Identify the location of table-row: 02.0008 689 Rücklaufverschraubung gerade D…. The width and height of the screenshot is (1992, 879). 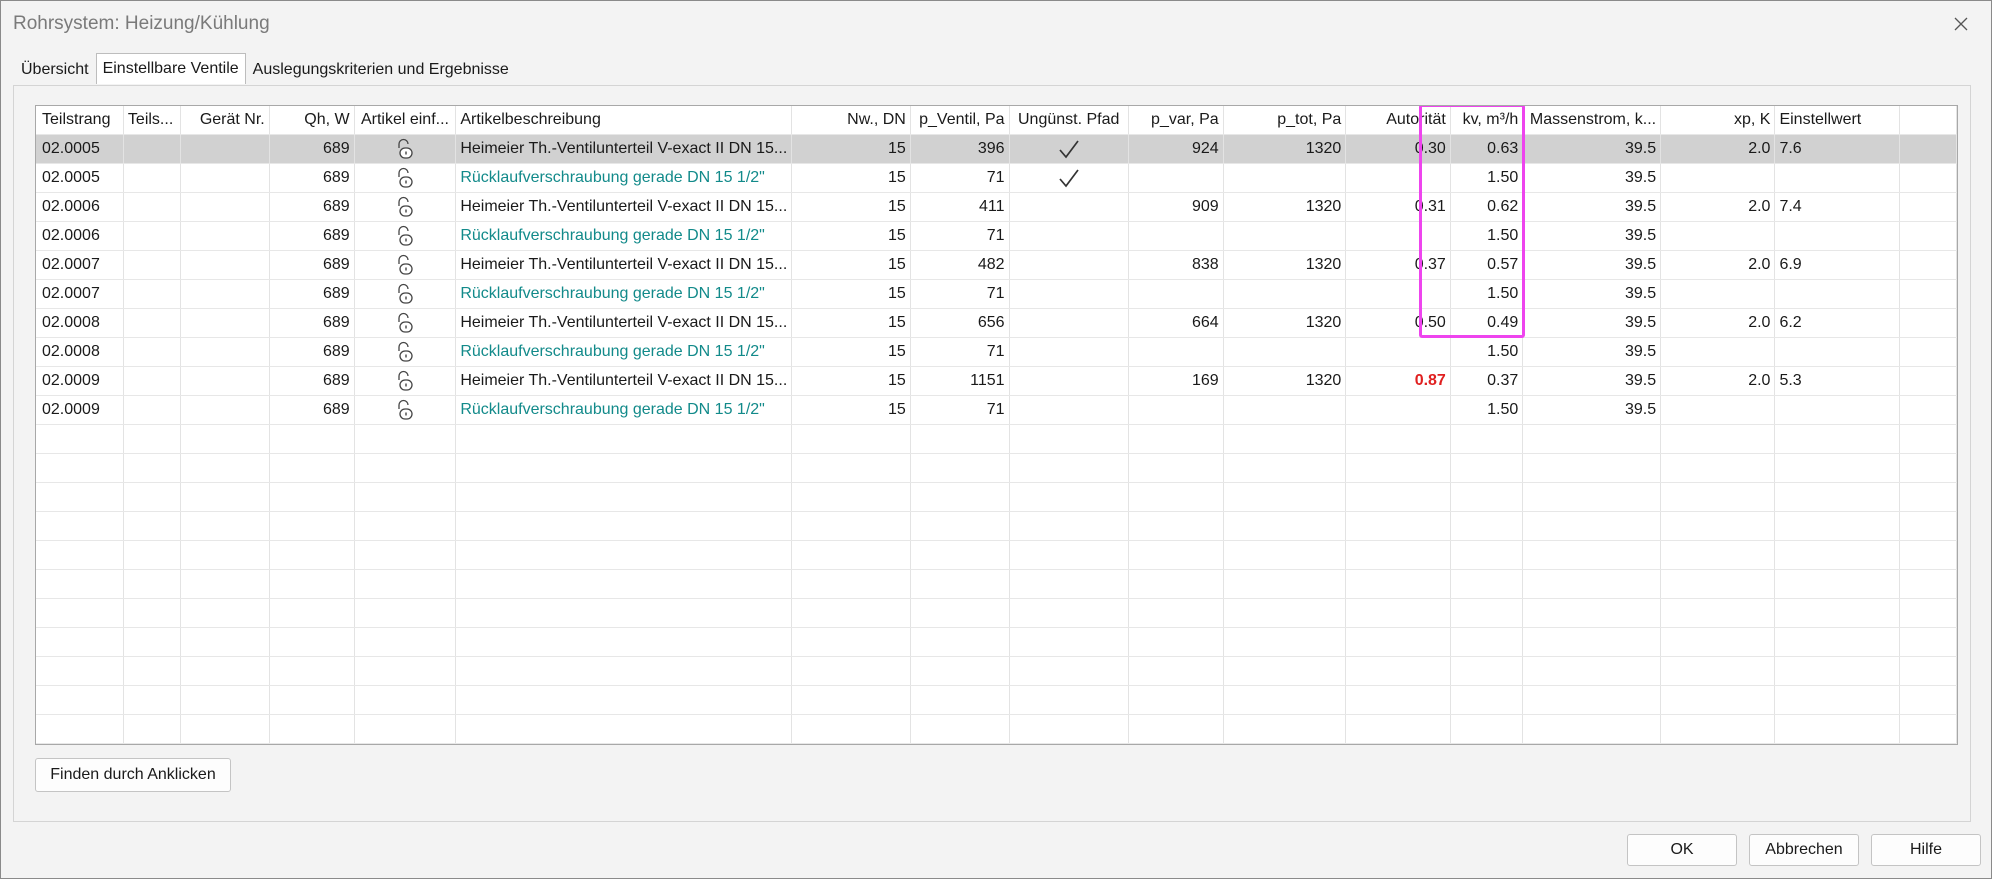
(996, 352).